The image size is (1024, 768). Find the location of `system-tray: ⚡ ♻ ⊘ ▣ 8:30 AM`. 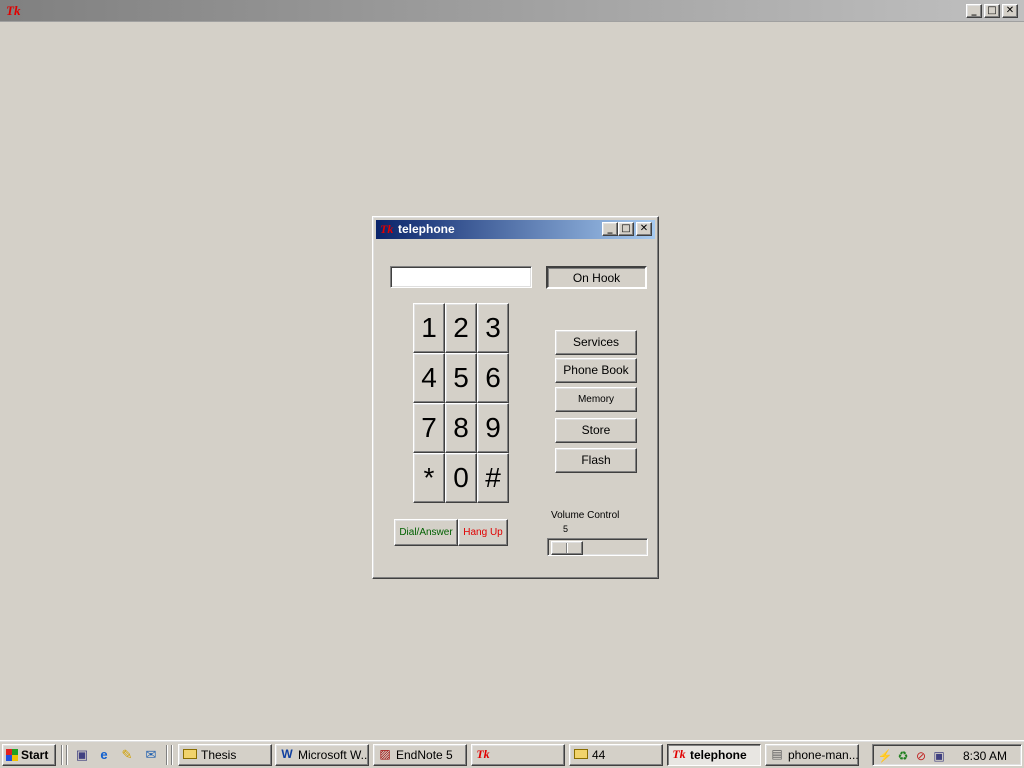

system-tray: ⚡ ♻ ⊘ ▣ 8:30 AM is located at coordinates (947, 755).